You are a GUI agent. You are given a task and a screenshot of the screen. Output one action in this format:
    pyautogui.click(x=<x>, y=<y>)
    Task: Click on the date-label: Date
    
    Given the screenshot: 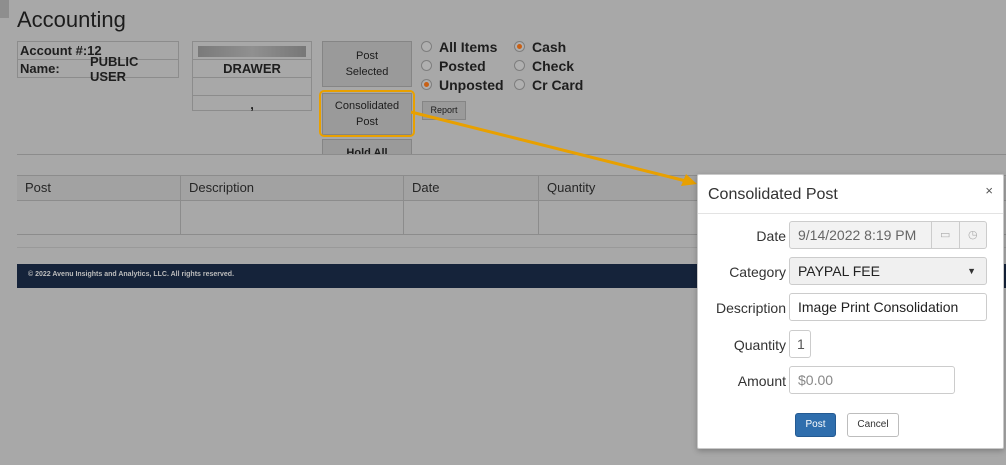 What is the action you would take?
    pyautogui.click(x=771, y=236)
    